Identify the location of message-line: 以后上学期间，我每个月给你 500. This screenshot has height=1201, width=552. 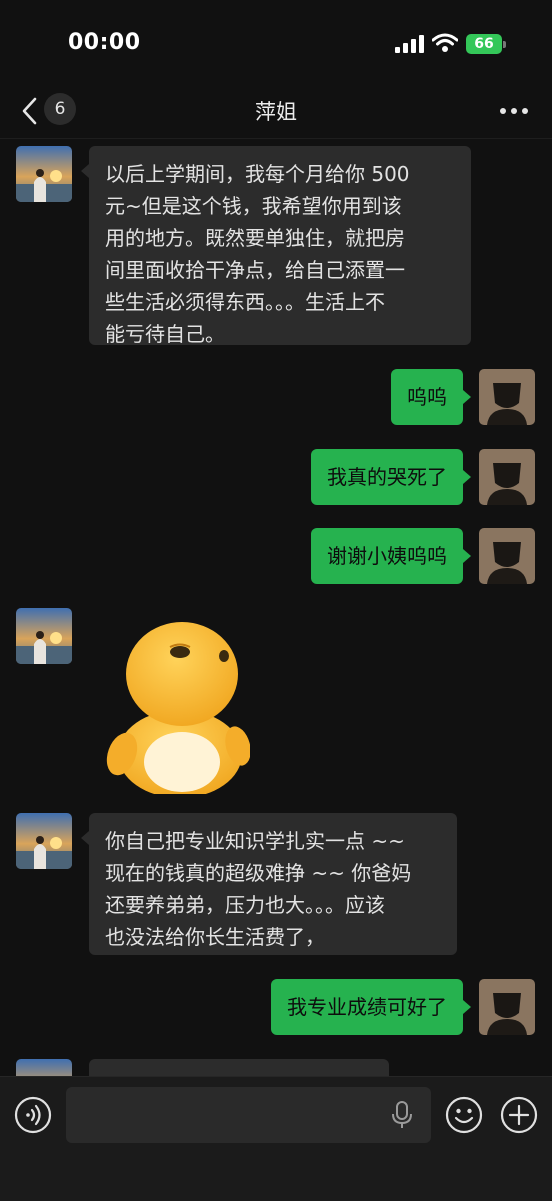
(257, 174).